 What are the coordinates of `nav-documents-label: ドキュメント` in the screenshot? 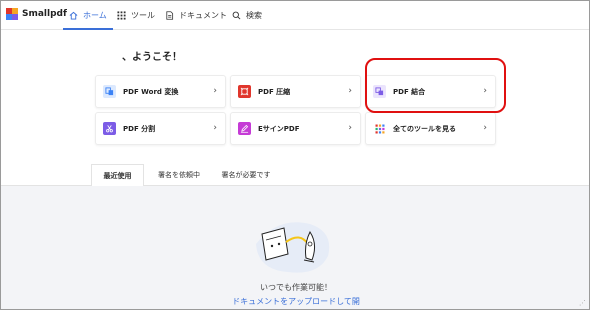 It's located at (203, 15).